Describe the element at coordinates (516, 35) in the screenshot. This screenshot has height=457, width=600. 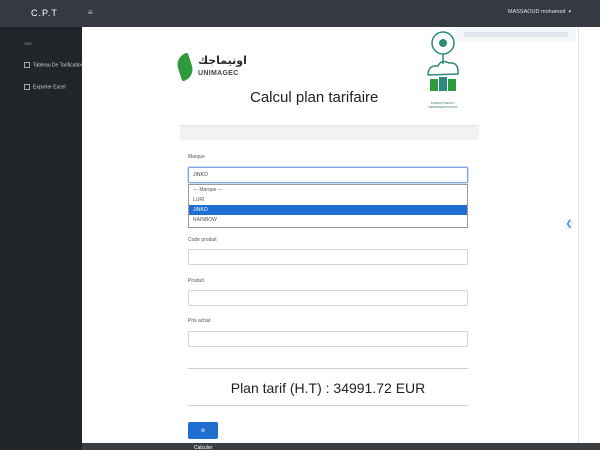
I see `header-watermark` at that location.